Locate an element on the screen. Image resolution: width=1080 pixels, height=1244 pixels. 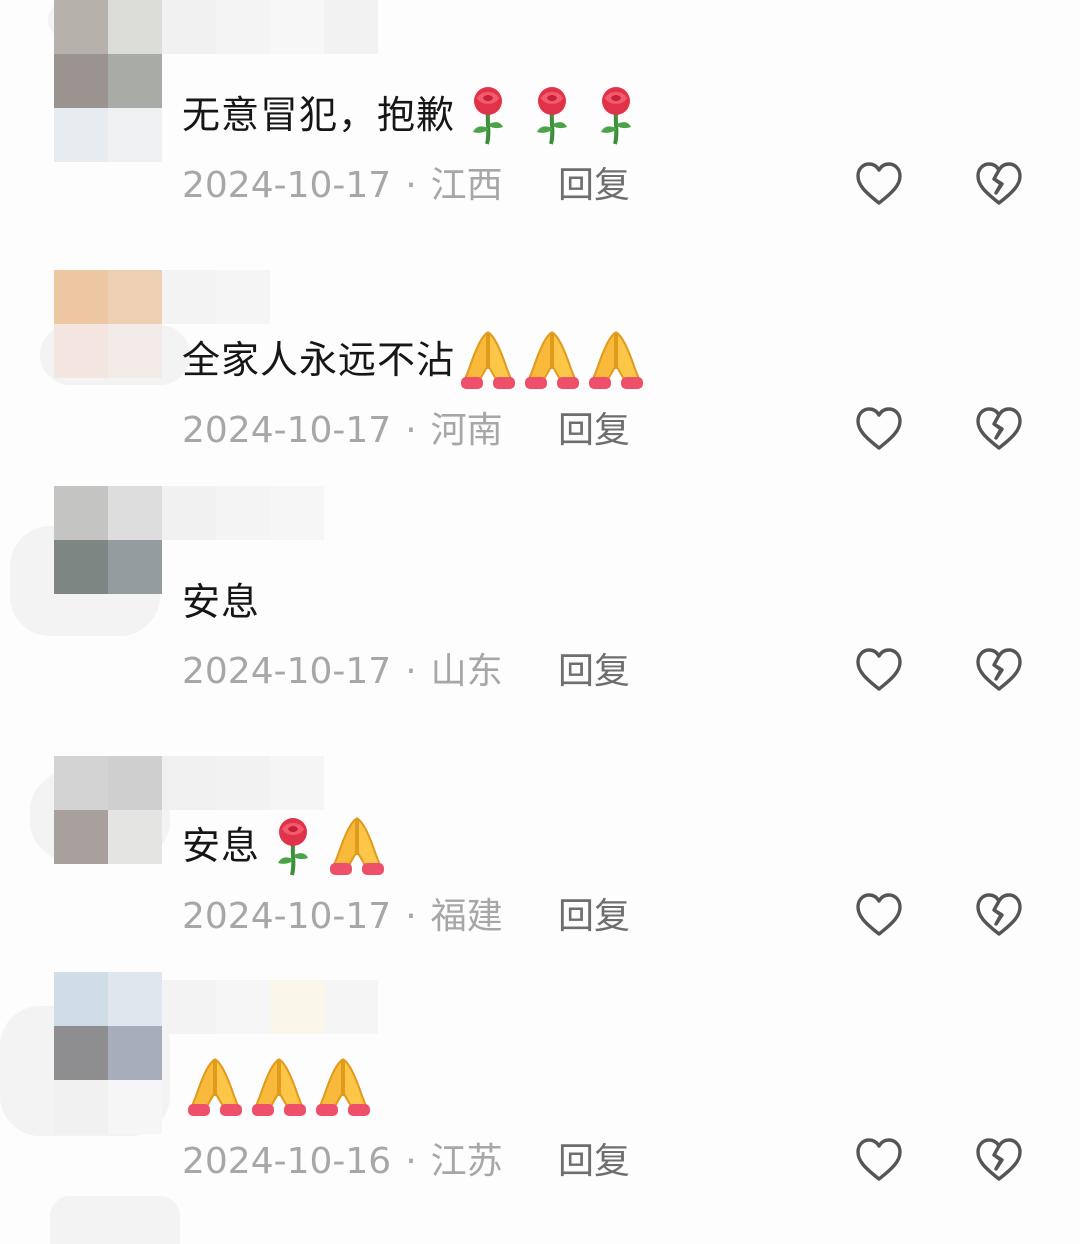
comment-body: 无意冒犯，抱歉 is located at coordinates (319, 115).